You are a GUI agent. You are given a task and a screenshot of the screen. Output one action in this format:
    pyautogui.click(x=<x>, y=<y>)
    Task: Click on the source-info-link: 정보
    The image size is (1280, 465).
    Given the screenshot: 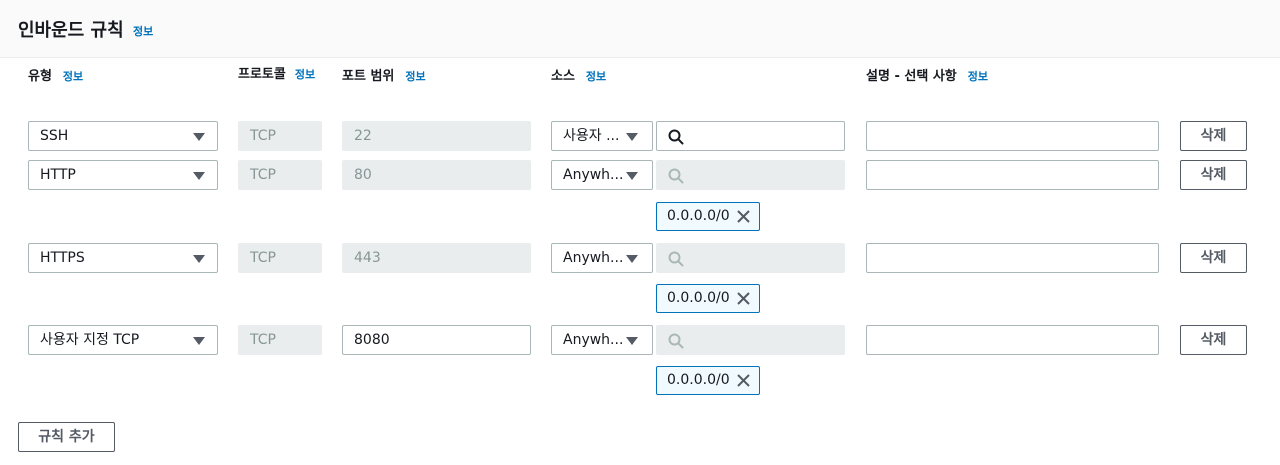 What is the action you would take?
    pyautogui.click(x=596, y=76)
    